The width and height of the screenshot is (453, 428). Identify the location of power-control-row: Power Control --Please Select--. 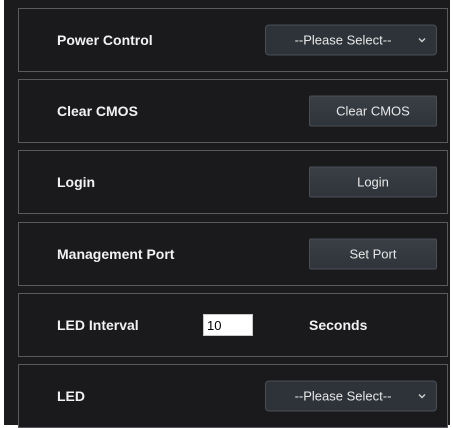
(233, 40).